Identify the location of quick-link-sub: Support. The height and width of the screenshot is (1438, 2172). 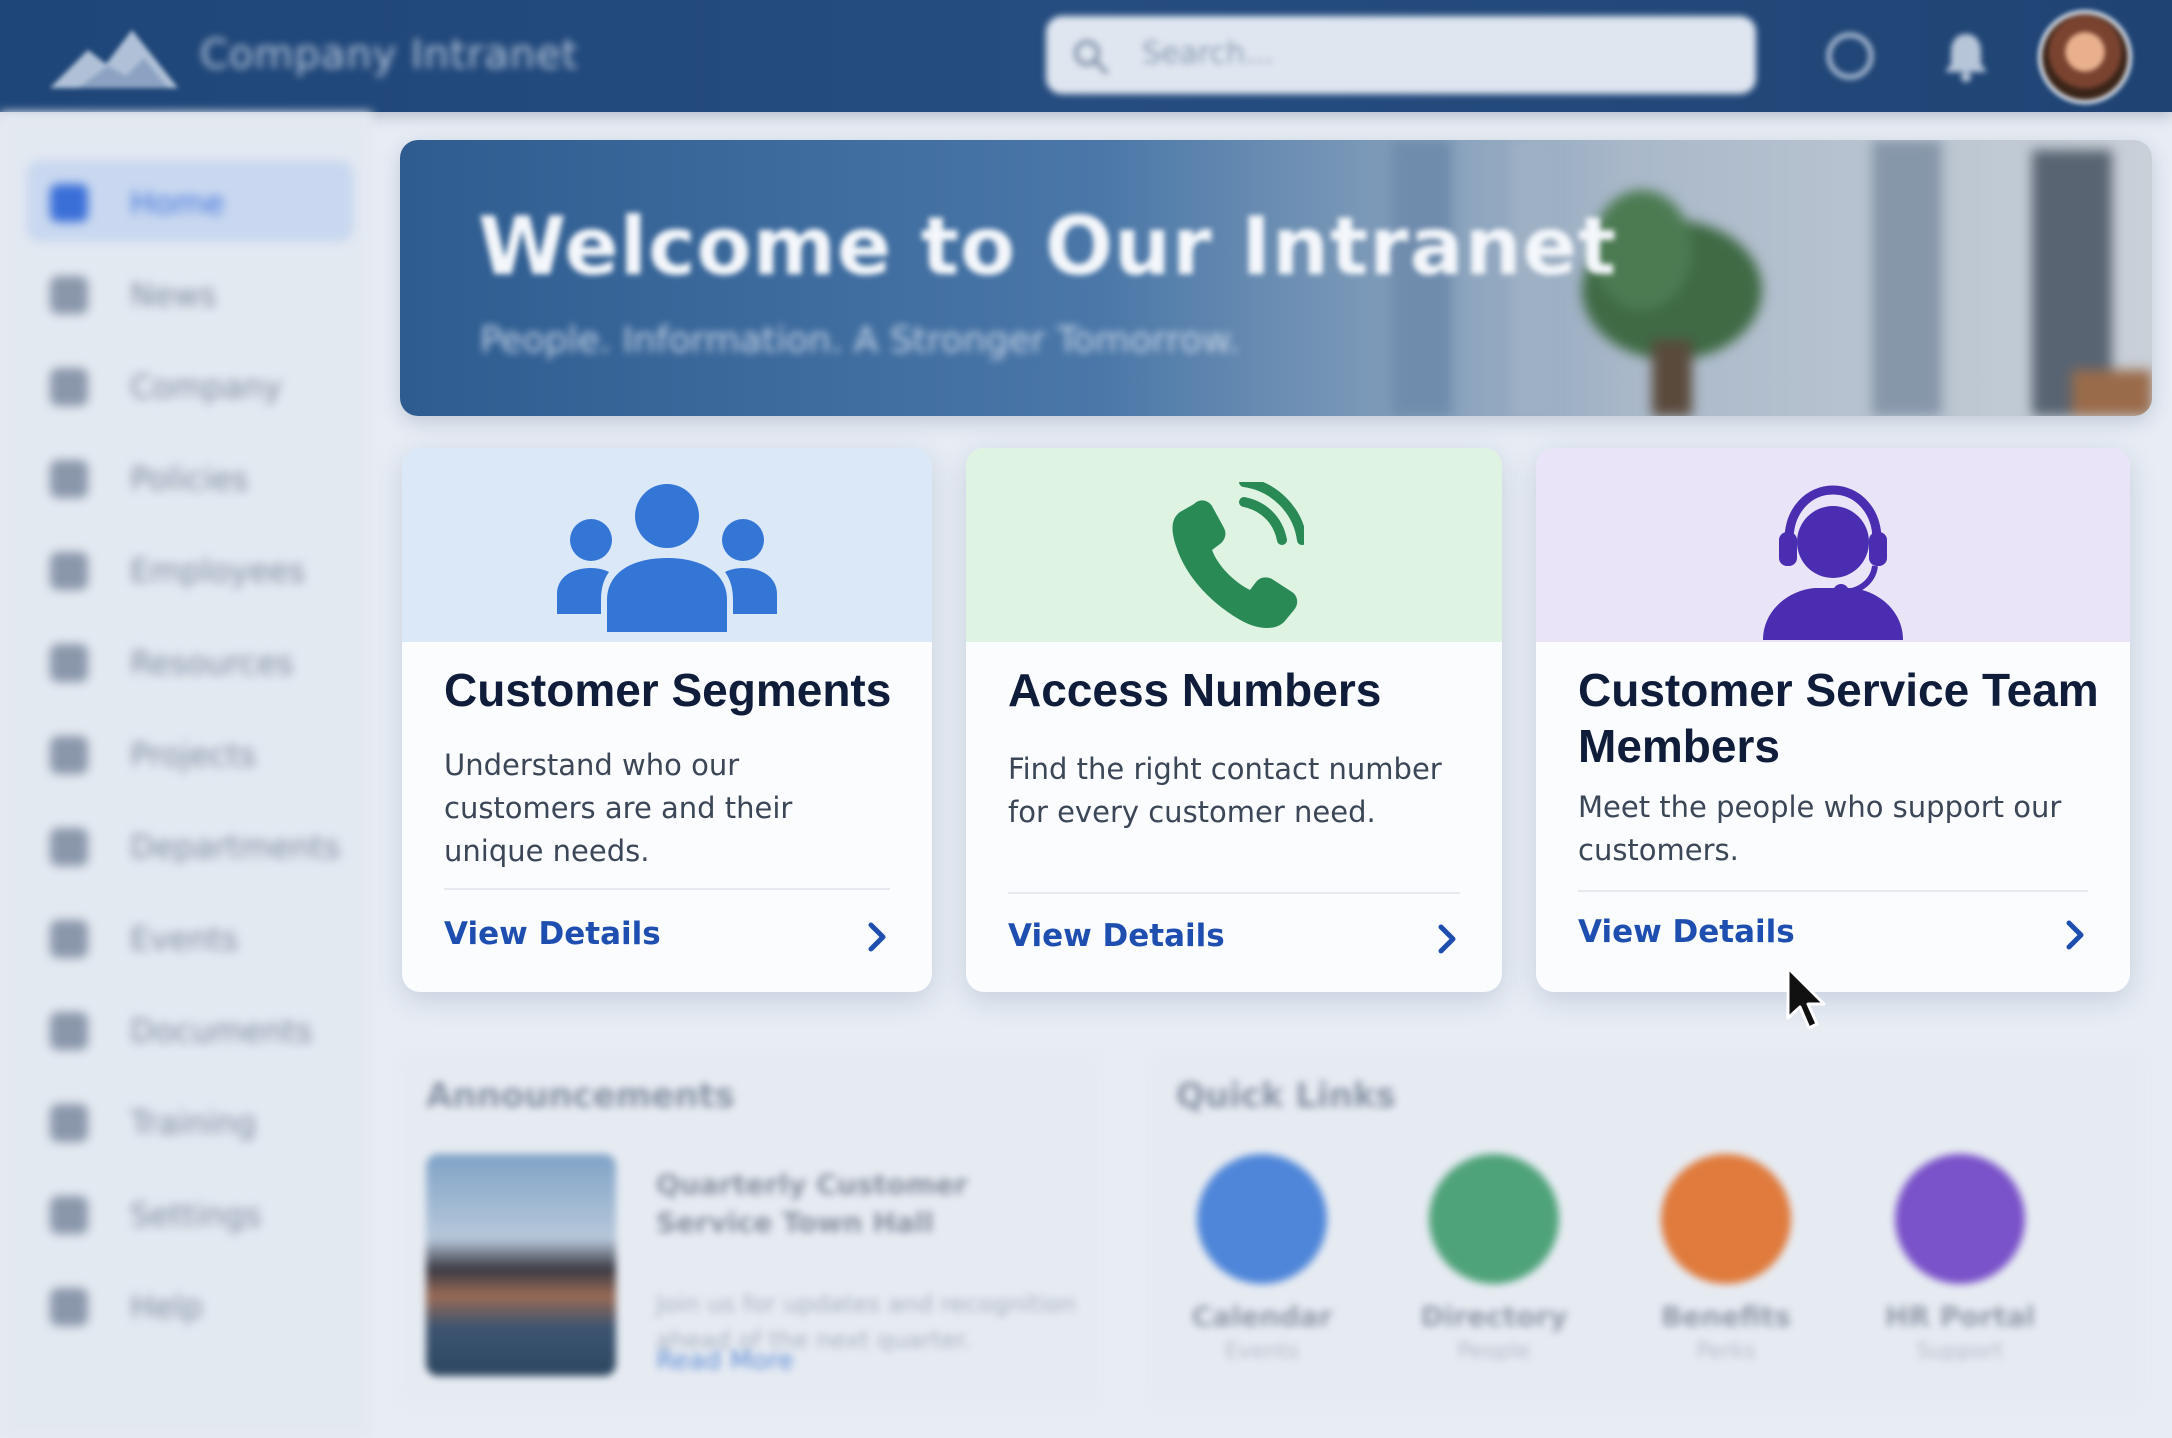
(1960, 1351).